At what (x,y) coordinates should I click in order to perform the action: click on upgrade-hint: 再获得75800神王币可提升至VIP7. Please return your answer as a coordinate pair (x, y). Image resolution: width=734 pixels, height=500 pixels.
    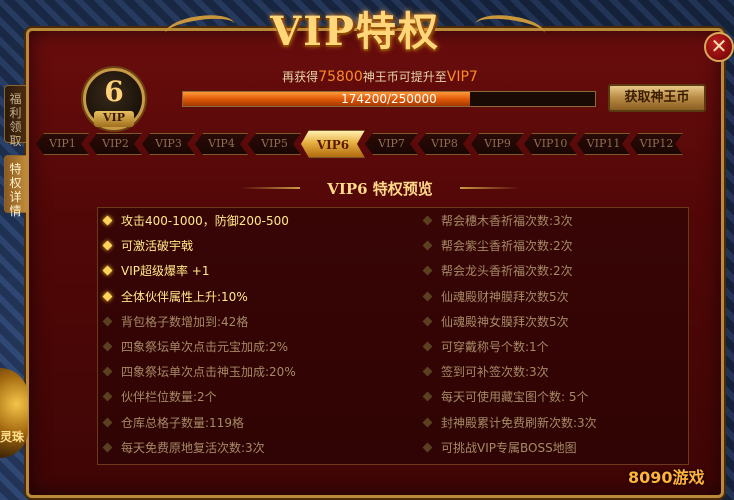
    Looking at the image, I should click on (380, 76).